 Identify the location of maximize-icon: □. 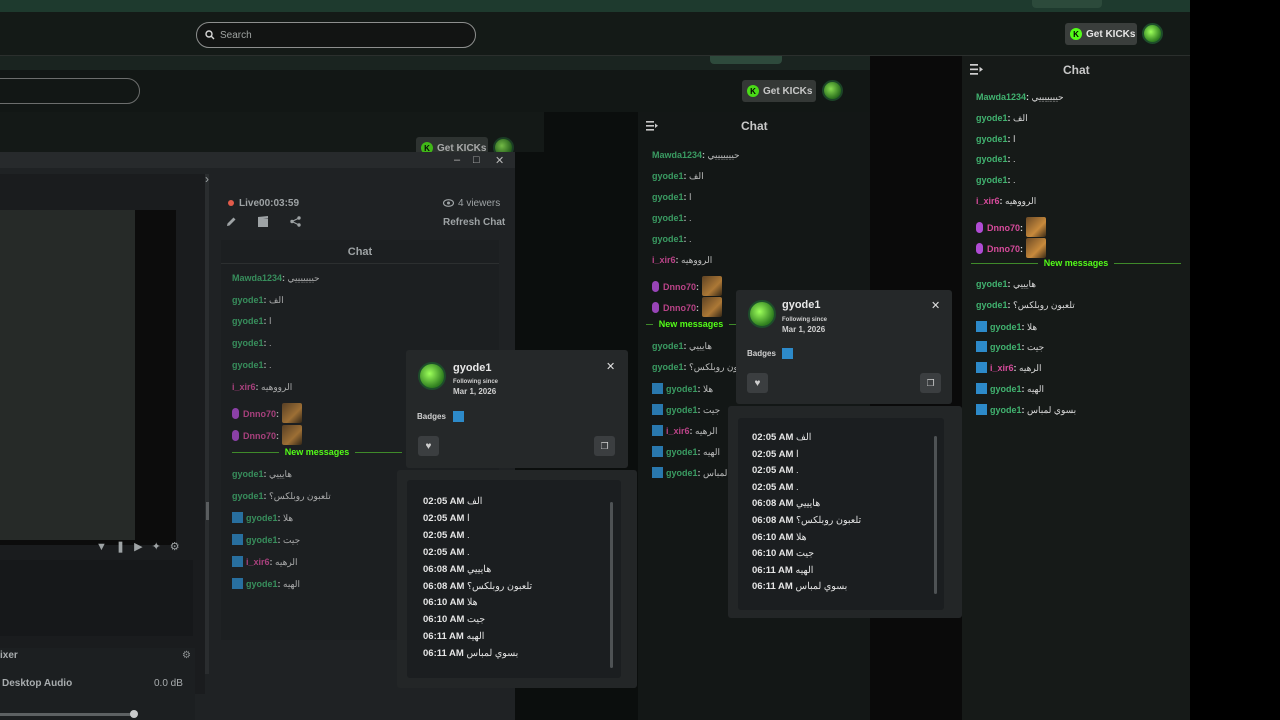
(476, 160).